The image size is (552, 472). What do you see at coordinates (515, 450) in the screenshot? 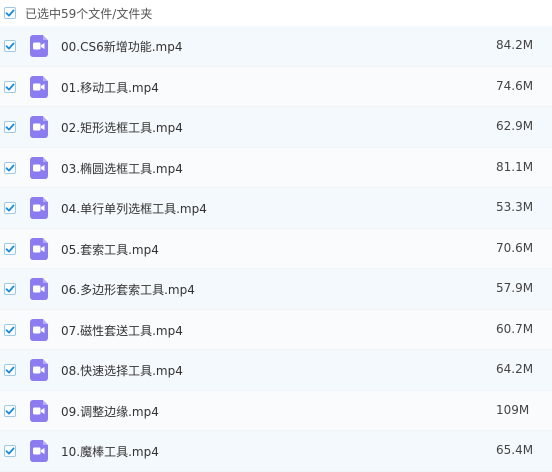
I see `file-size: 65.4M` at bounding box center [515, 450].